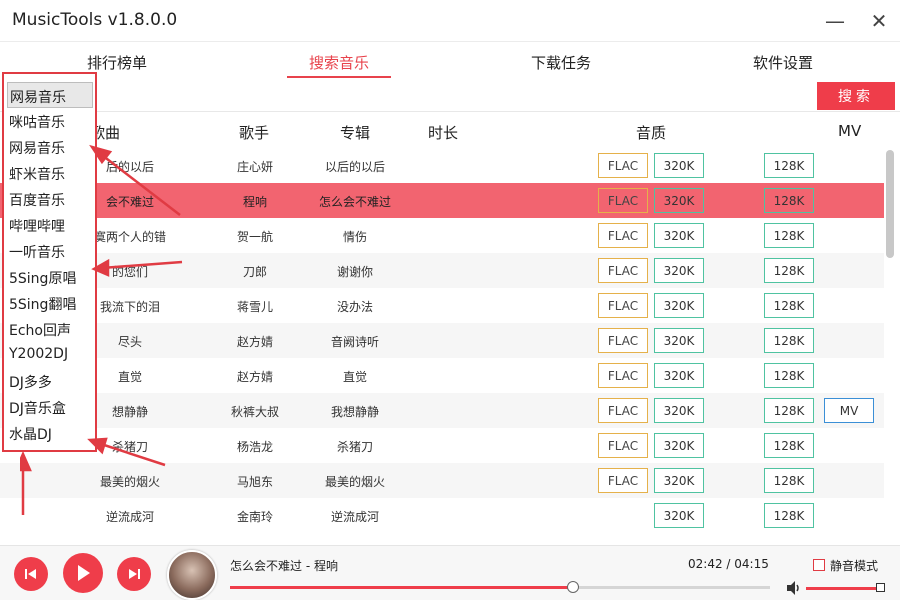 The width and height of the screenshot is (900, 600). What do you see at coordinates (355, 133) in the screenshot?
I see `col-album: 专辑` at bounding box center [355, 133].